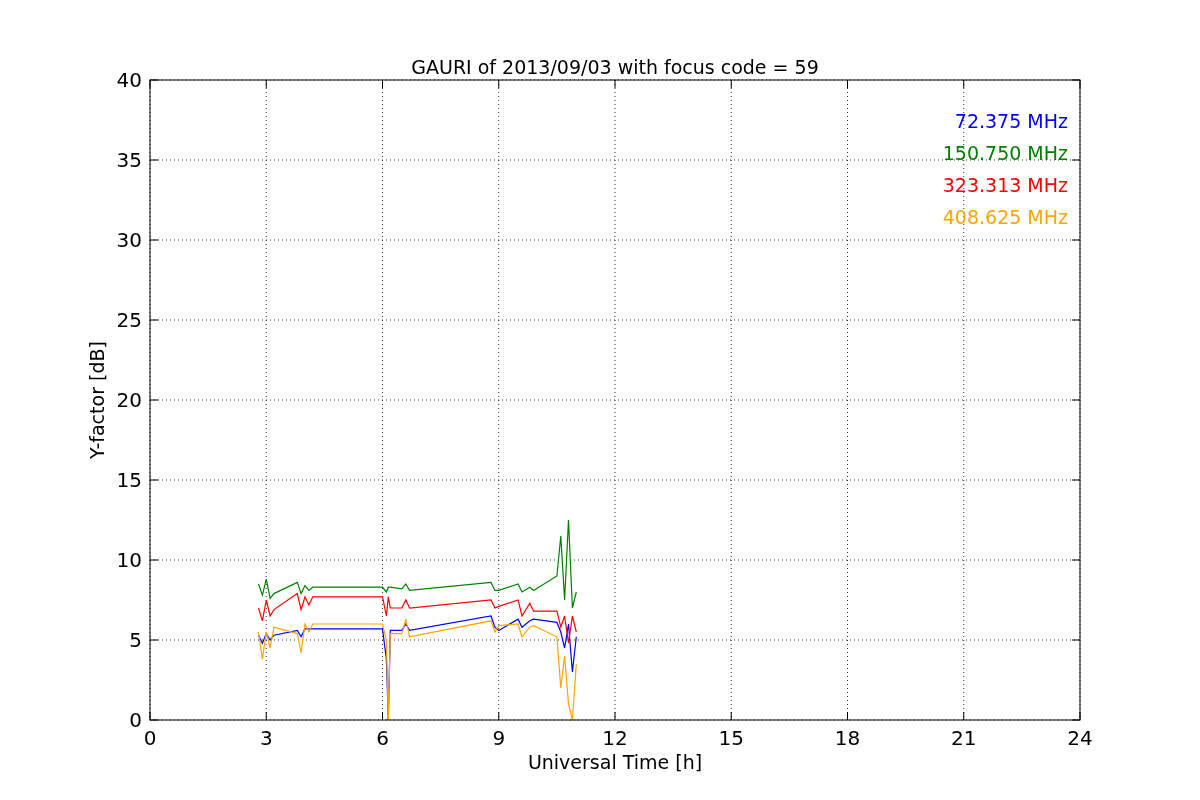  What do you see at coordinates (1011, 121) in the screenshot?
I see `legend-label: 72.375 MHz` at bounding box center [1011, 121].